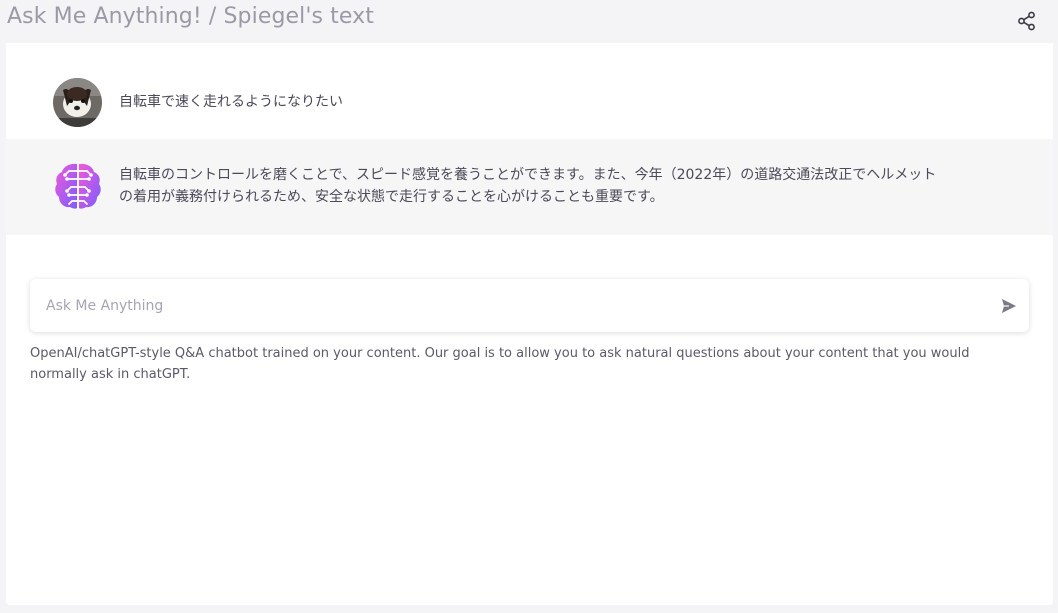 This screenshot has width=1058, height=613. Describe the element at coordinates (529, 20) in the screenshot. I see `top-bar: Ask Me Anything! / Spiegel's text` at that location.